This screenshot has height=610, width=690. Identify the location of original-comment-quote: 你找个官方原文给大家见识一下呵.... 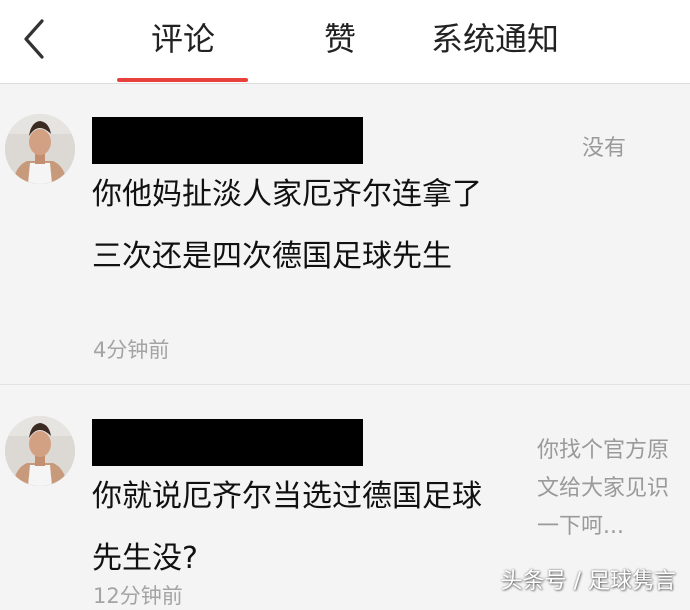
(609, 489).